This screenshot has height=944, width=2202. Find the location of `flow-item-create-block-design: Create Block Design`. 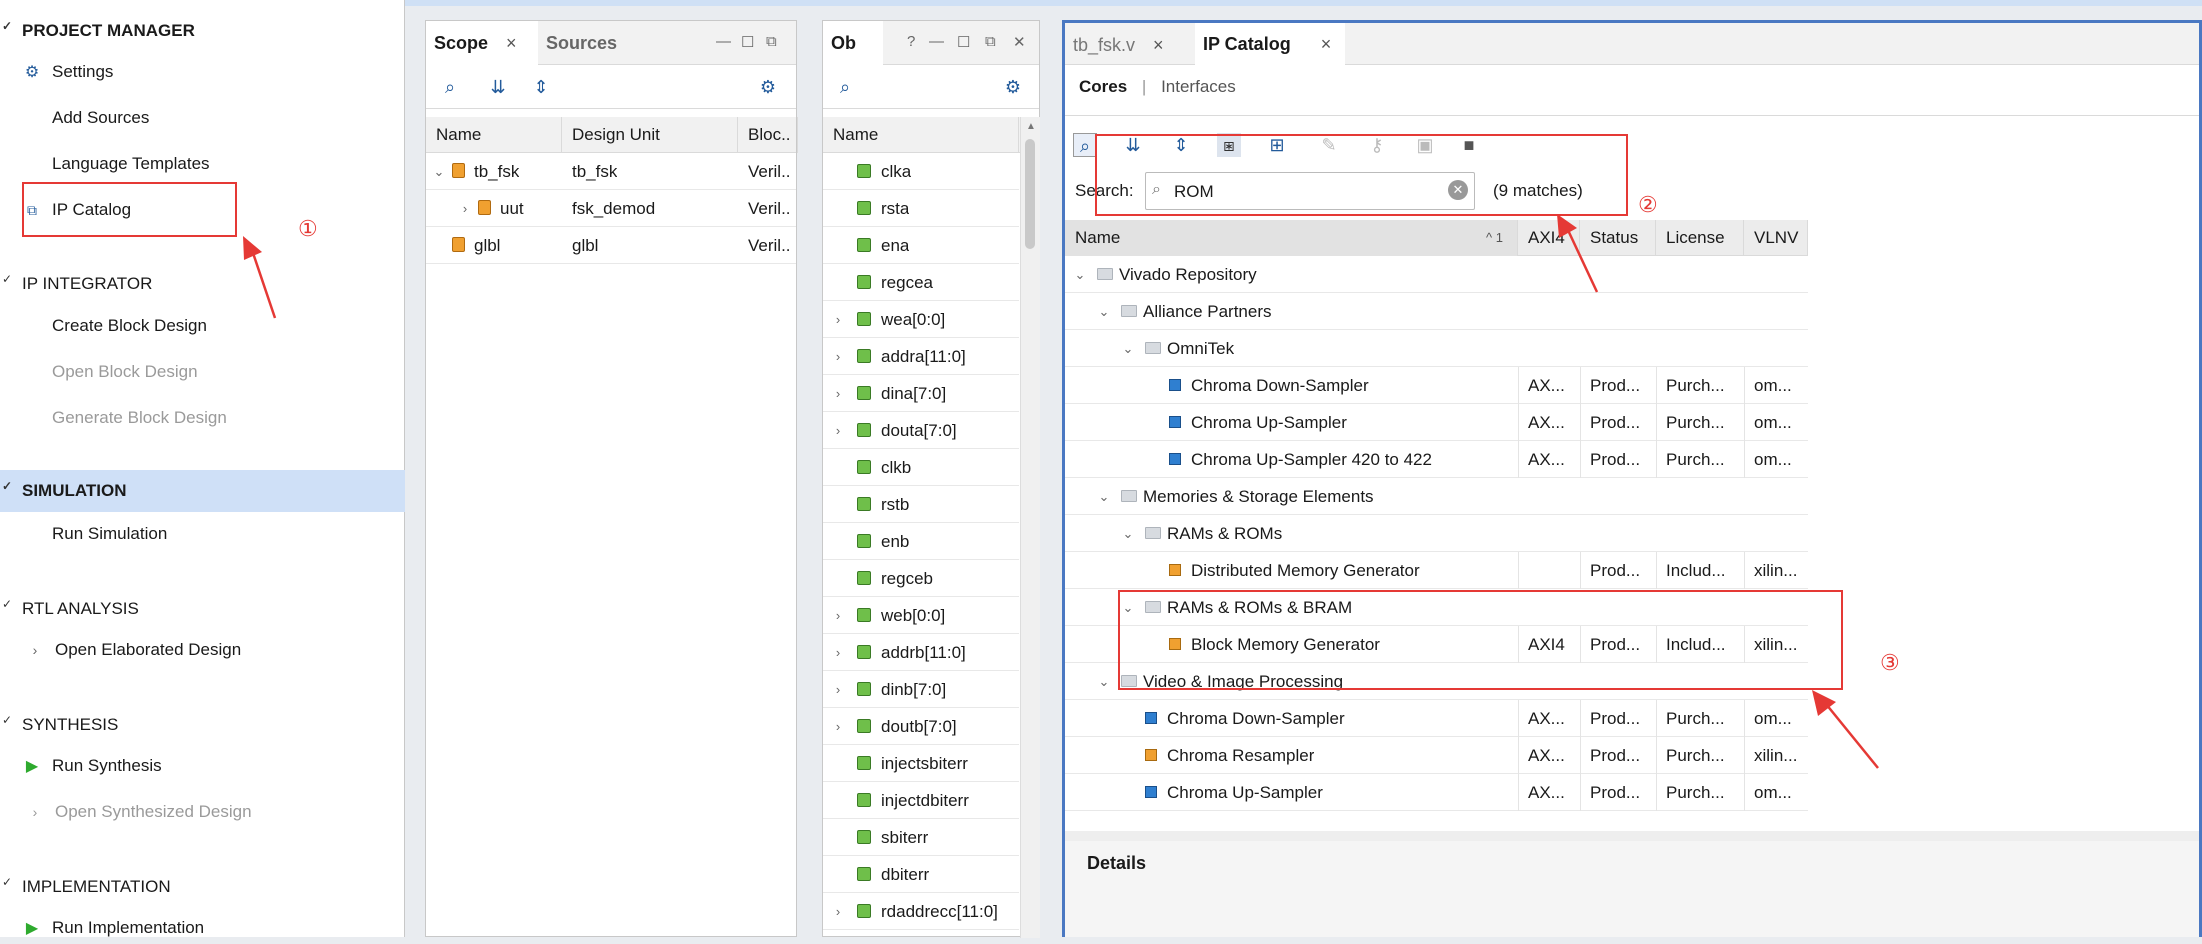

flow-item-create-block-design: Create Block Design is located at coordinates (129, 326).